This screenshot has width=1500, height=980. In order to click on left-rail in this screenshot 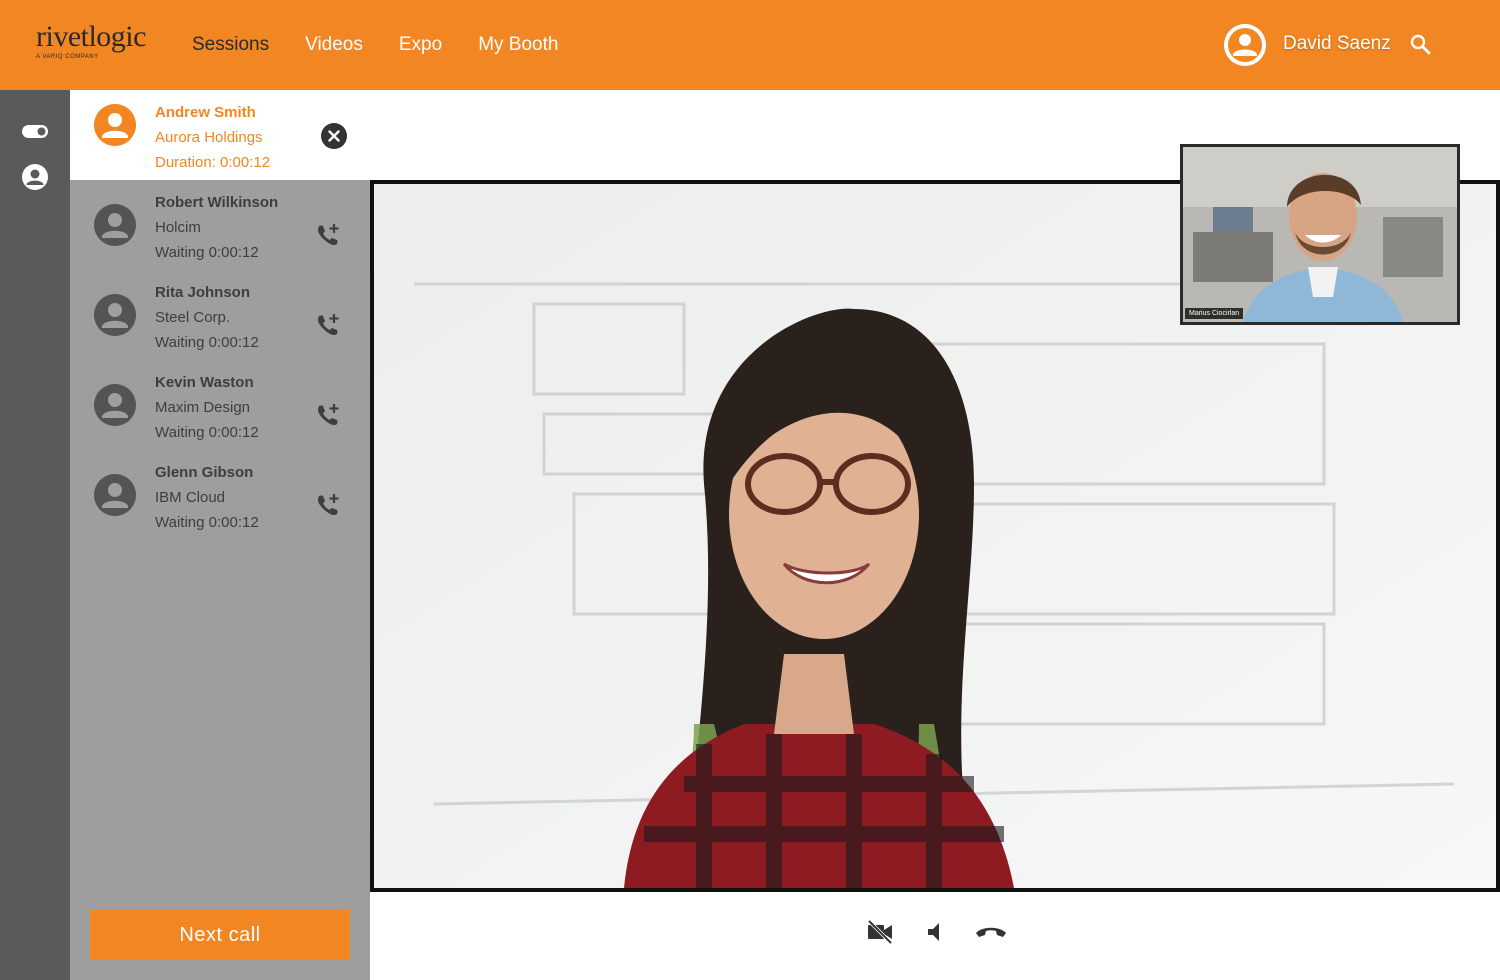, I will do `click(35, 535)`.